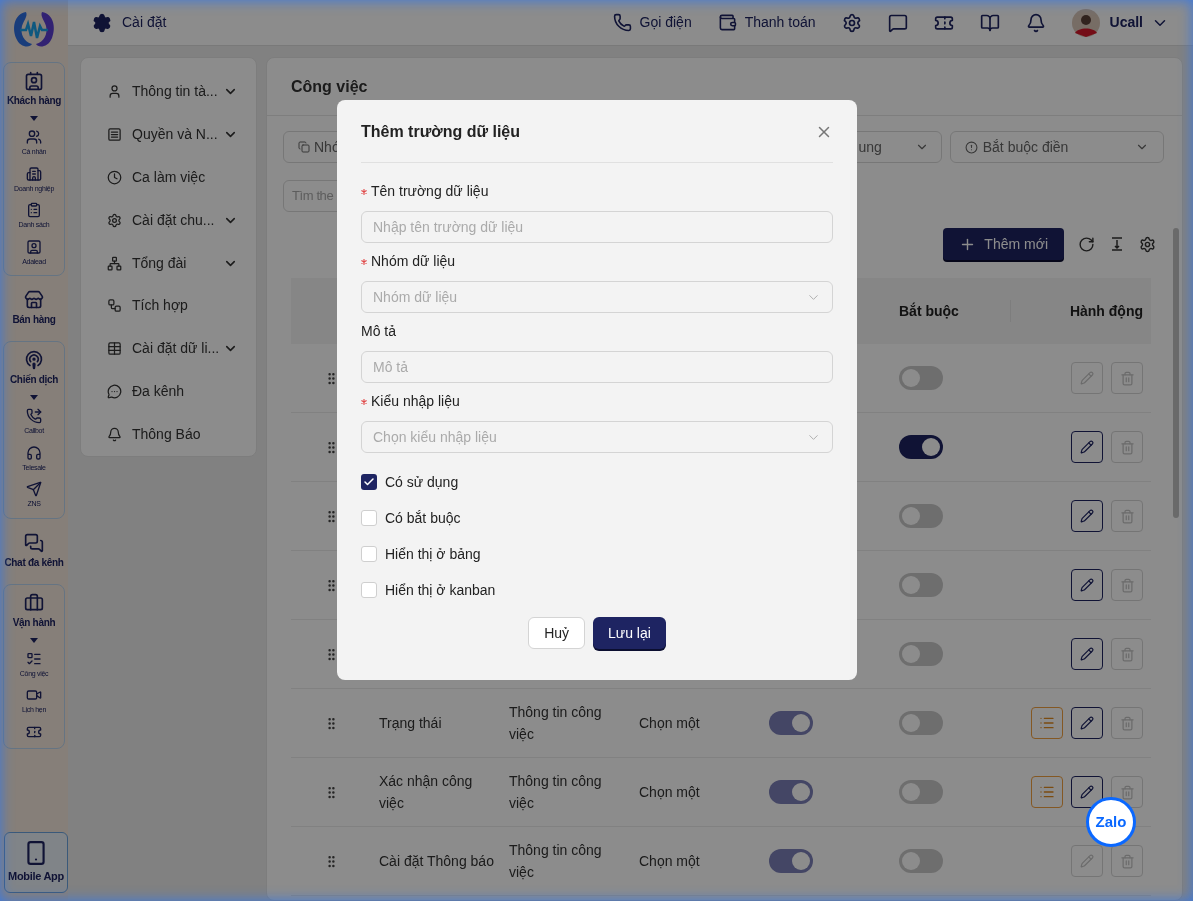  Describe the element at coordinates (440, 132) in the screenshot. I see `dialog-title: Thêm trường dữ liệu` at that location.